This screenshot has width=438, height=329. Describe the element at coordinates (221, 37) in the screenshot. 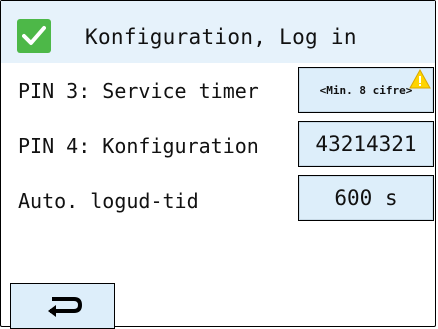

I see `page-title: Konfiguration, Log in` at that location.